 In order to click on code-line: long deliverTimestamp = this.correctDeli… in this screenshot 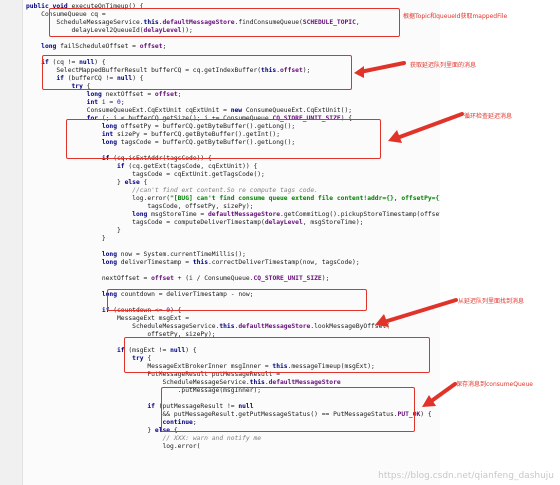, I will do `click(230, 262)`.